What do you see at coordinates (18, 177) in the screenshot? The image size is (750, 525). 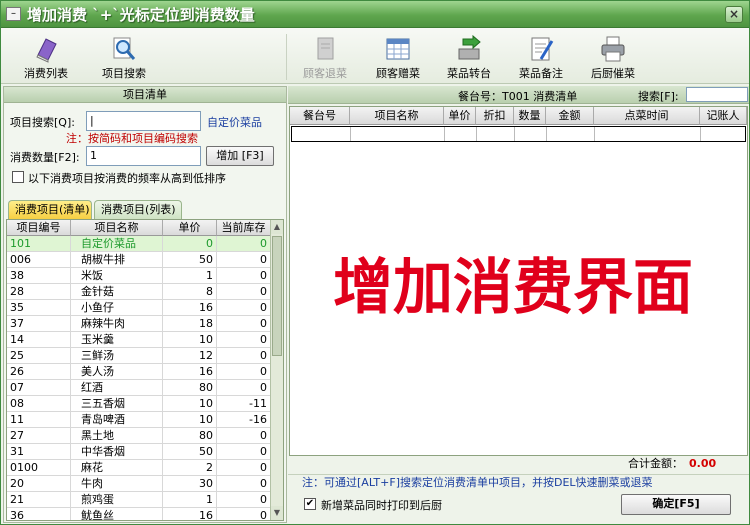 I see `sort-by-frequency-checkbox` at bounding box center [18, 177].